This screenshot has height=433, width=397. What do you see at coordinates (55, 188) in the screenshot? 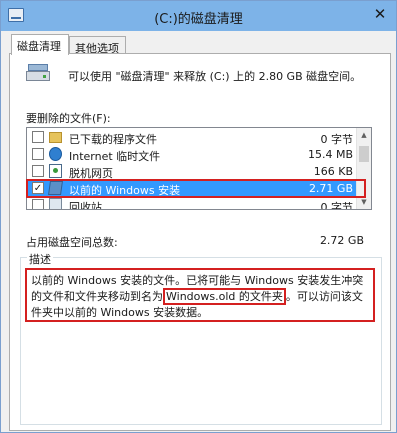
I see `previous-windows-icon` at bounding box center [55, 188].